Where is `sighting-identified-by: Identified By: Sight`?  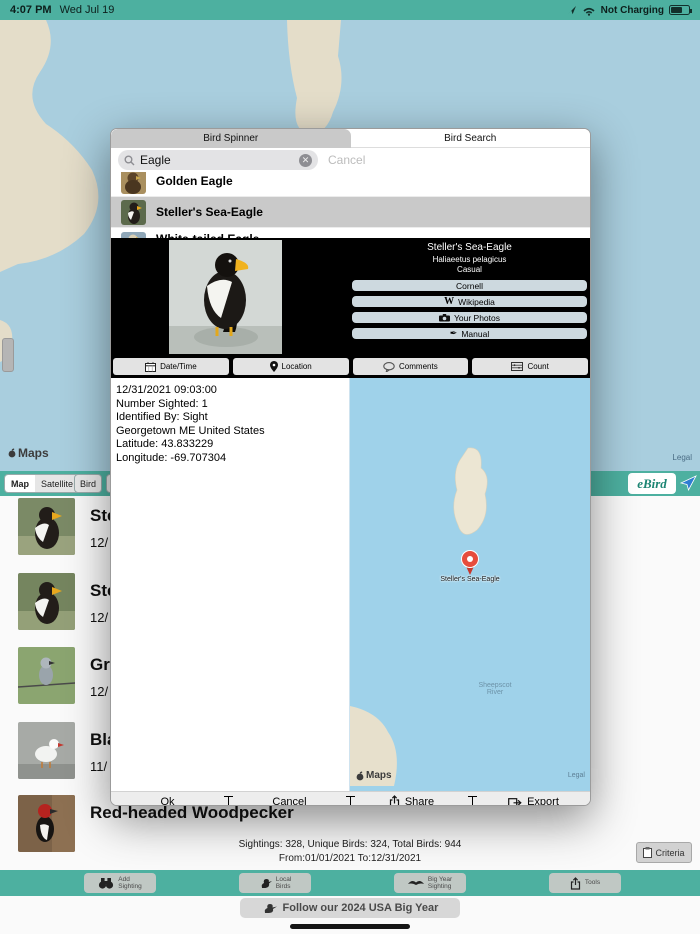 sighting-identified-by: Identified By: Sight is located at coordinates (162, 417).